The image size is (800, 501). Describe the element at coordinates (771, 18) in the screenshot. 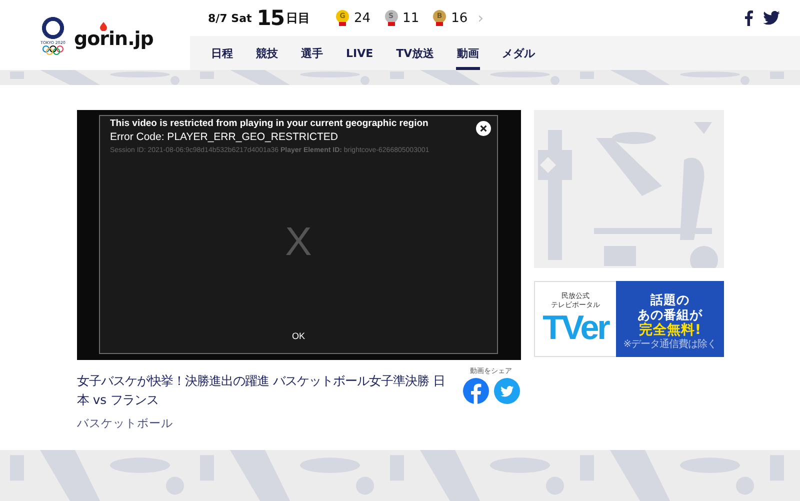

I see `twitter-icon` at that location.